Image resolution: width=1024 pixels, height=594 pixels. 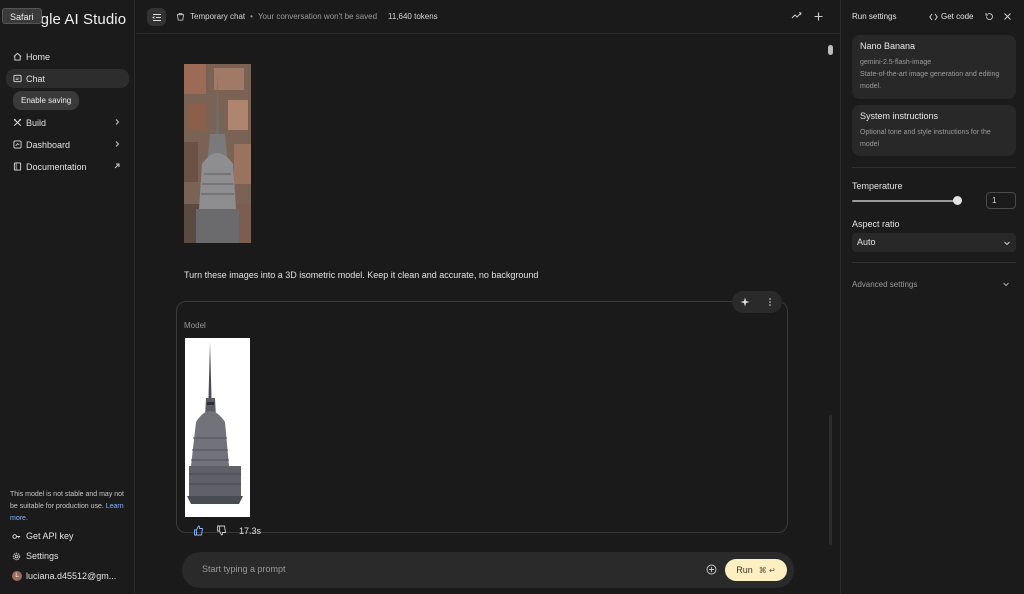 What do you see at coordinates (1001, 200) in the screenshot?
I see `temperature-input` at bounding box center [1001, 200].